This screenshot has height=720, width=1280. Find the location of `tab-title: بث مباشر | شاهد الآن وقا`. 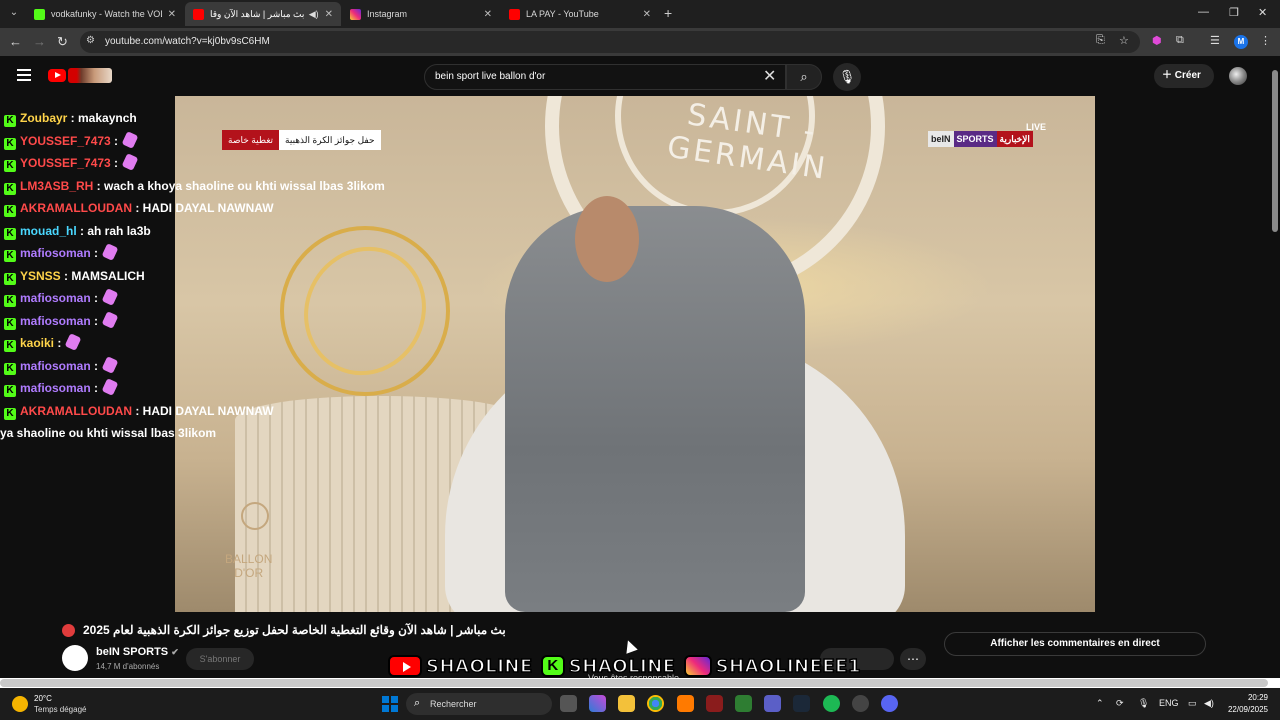

tab-title: بث مباشر | شاهد الآن وقا is located at coordinates (257, 13).